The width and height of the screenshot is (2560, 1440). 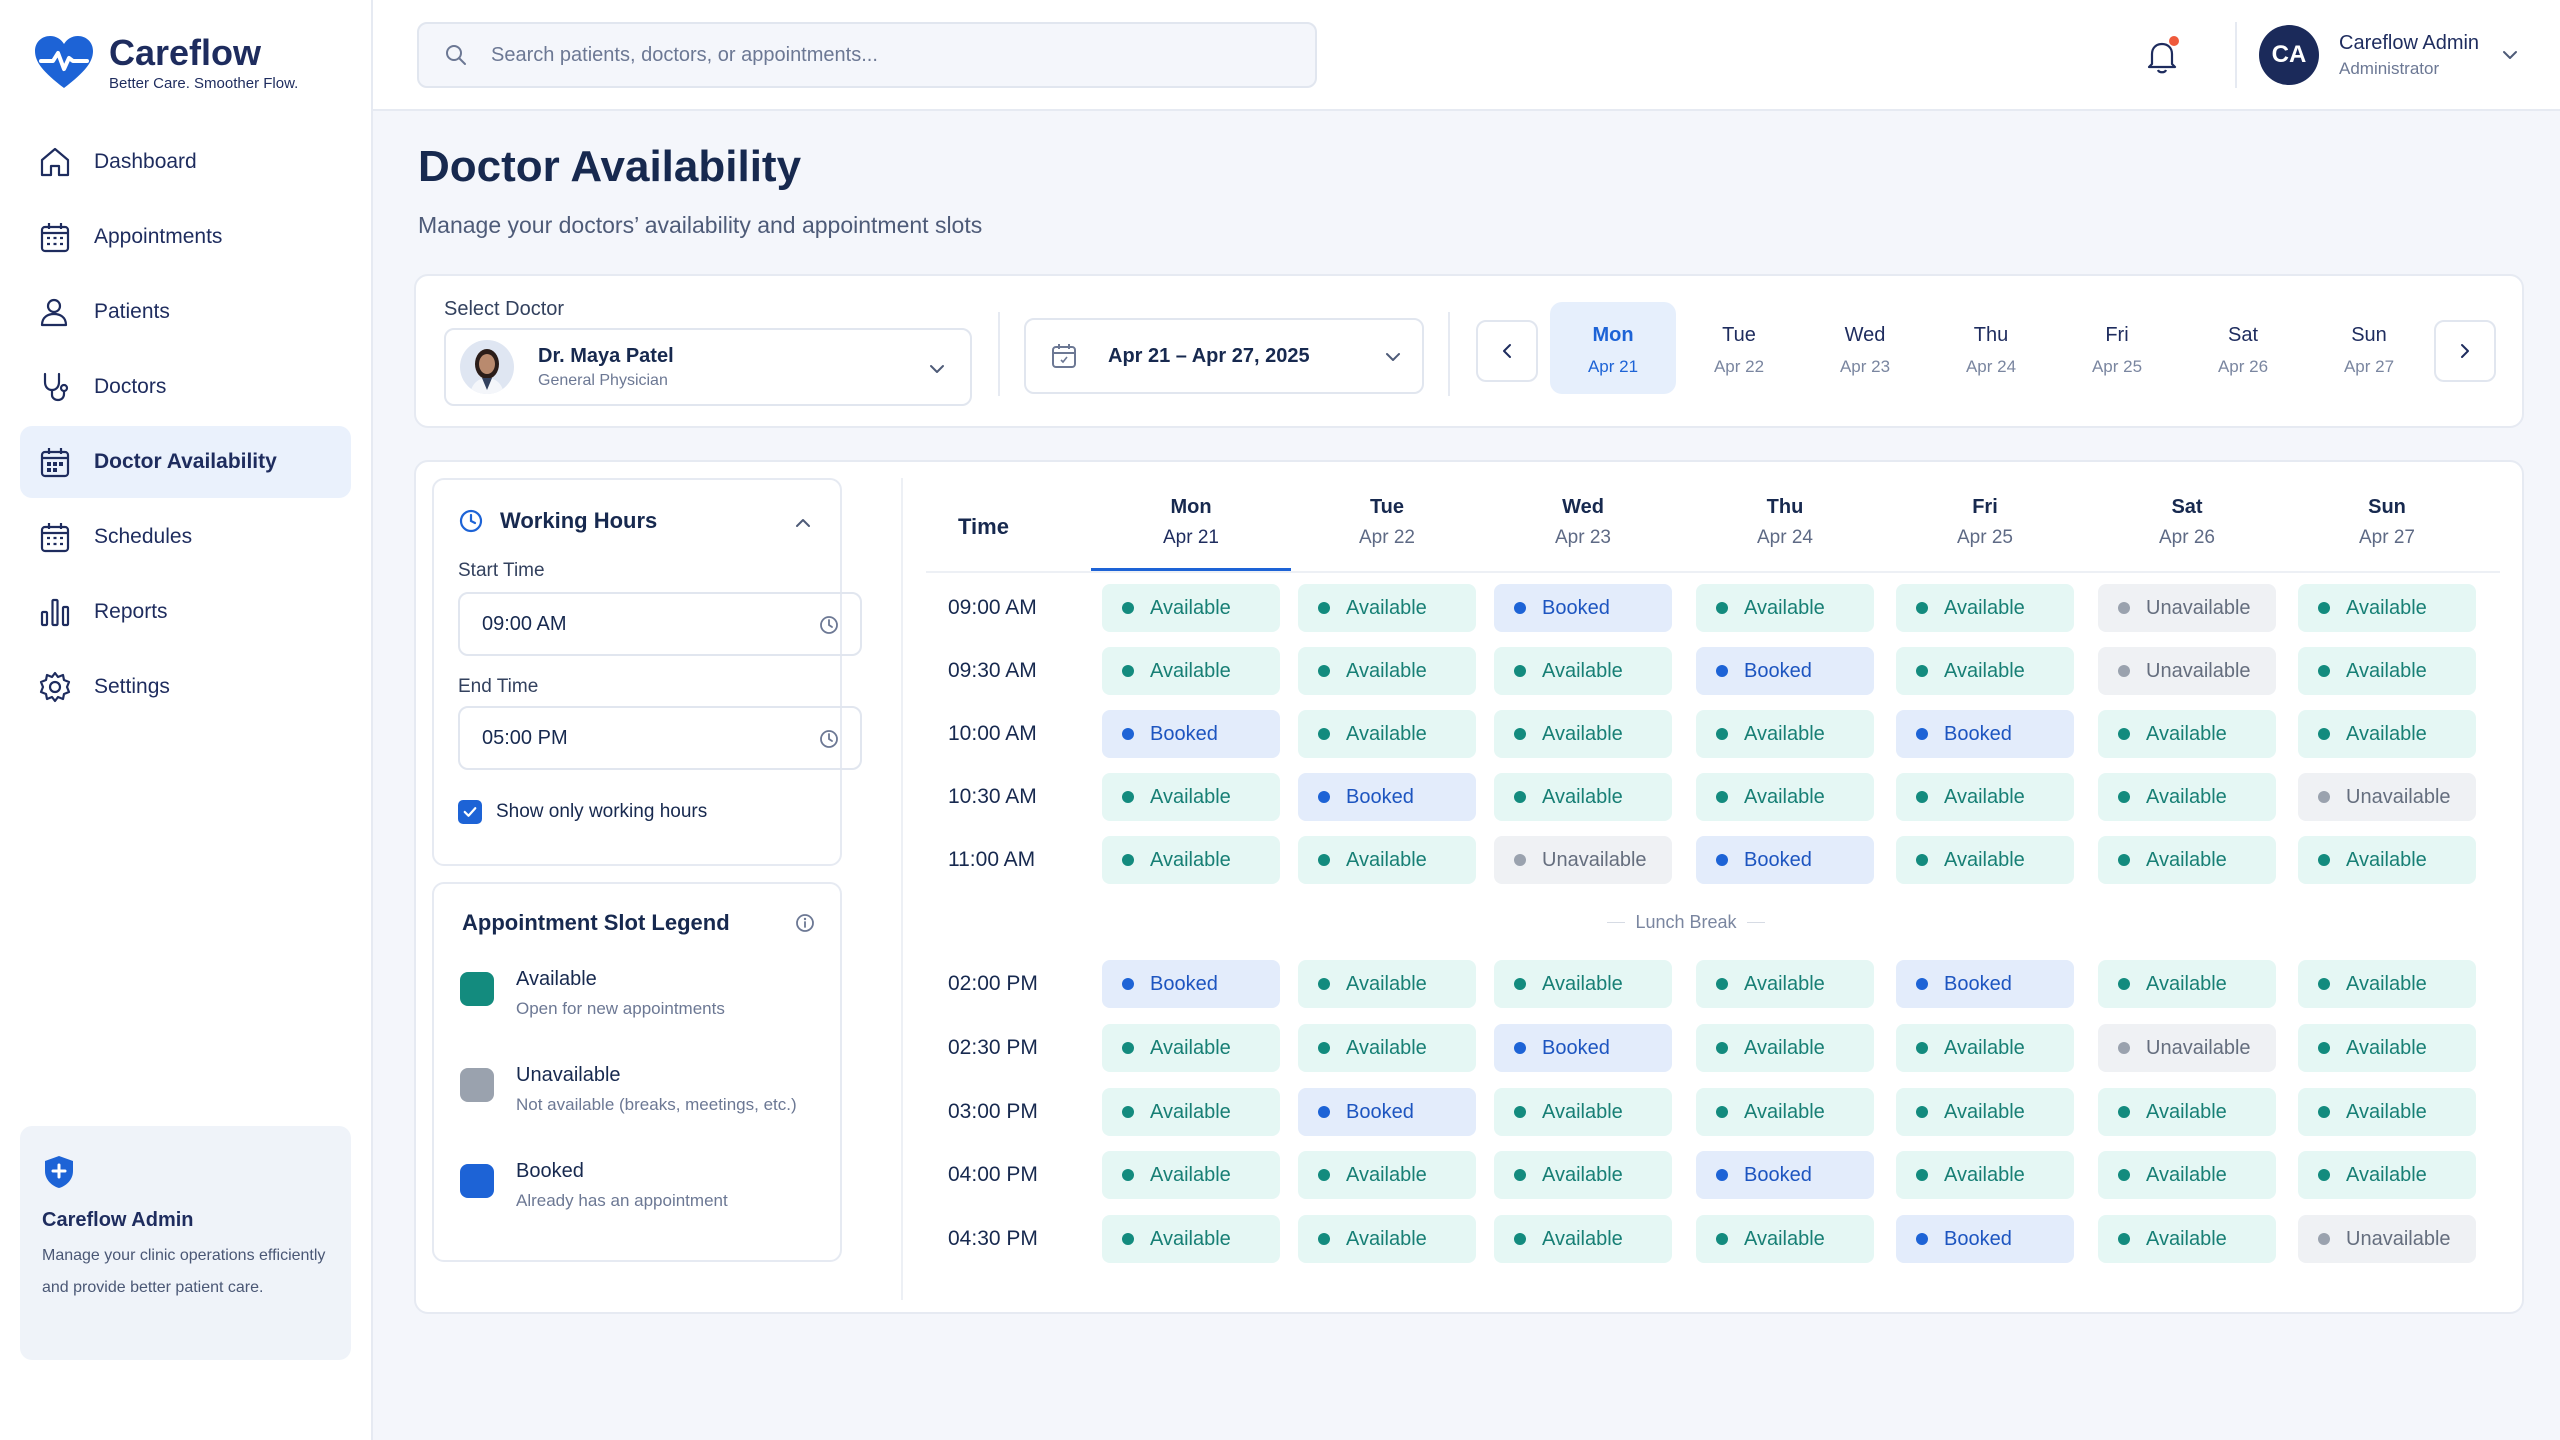 What do you see at coordinates (1865, 348) in the screenshot?
I see `day-tab-wed: Wed Apr 23` at bounding box center [1865, 348].